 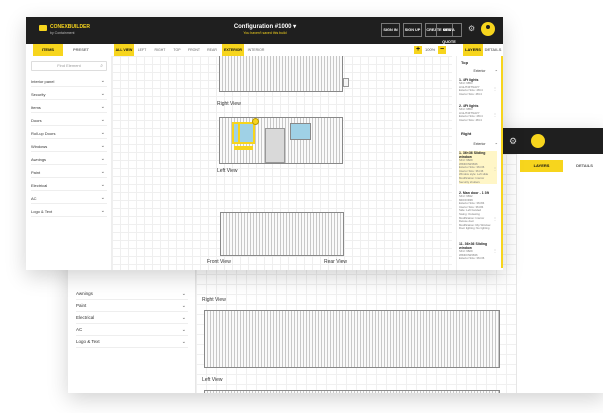 What do you see at coordinates (124, 50) in the screenshot?
I see `view-tab-all: ALL VIEW` at bounding box center [124, 50].